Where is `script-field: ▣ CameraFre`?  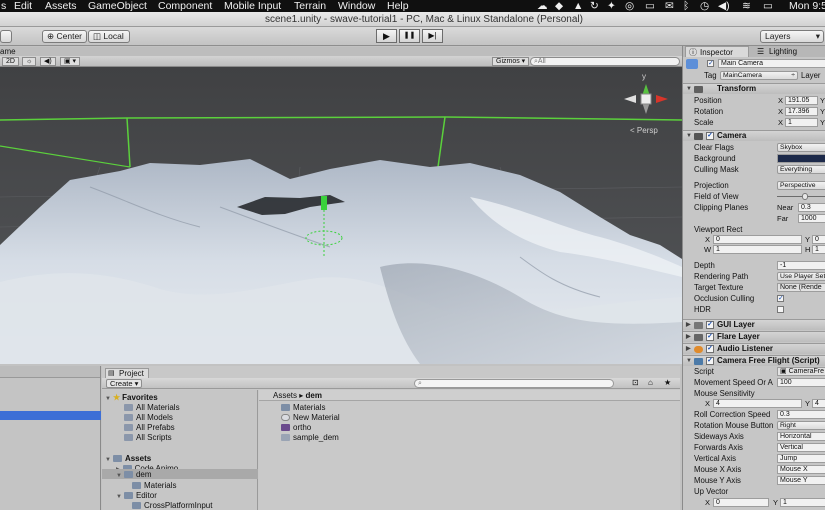
script-field: ▣ CameraFre is located at coordinates (801, 371).